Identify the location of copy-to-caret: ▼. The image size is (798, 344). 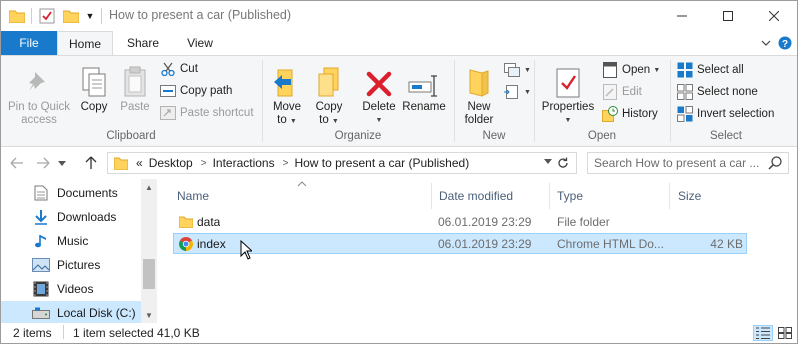
(335, 121).